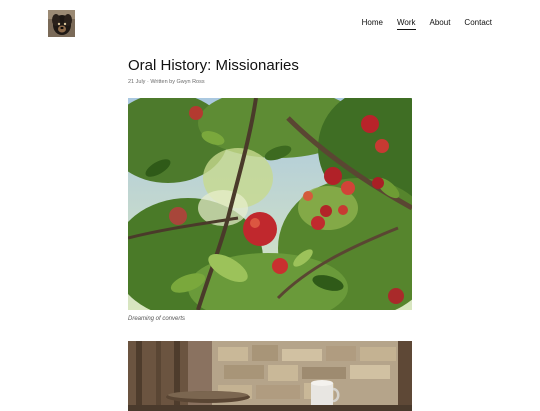 The height and width of the screenshot is (411, 540). I want to click on site-logo, so click(61, 23).